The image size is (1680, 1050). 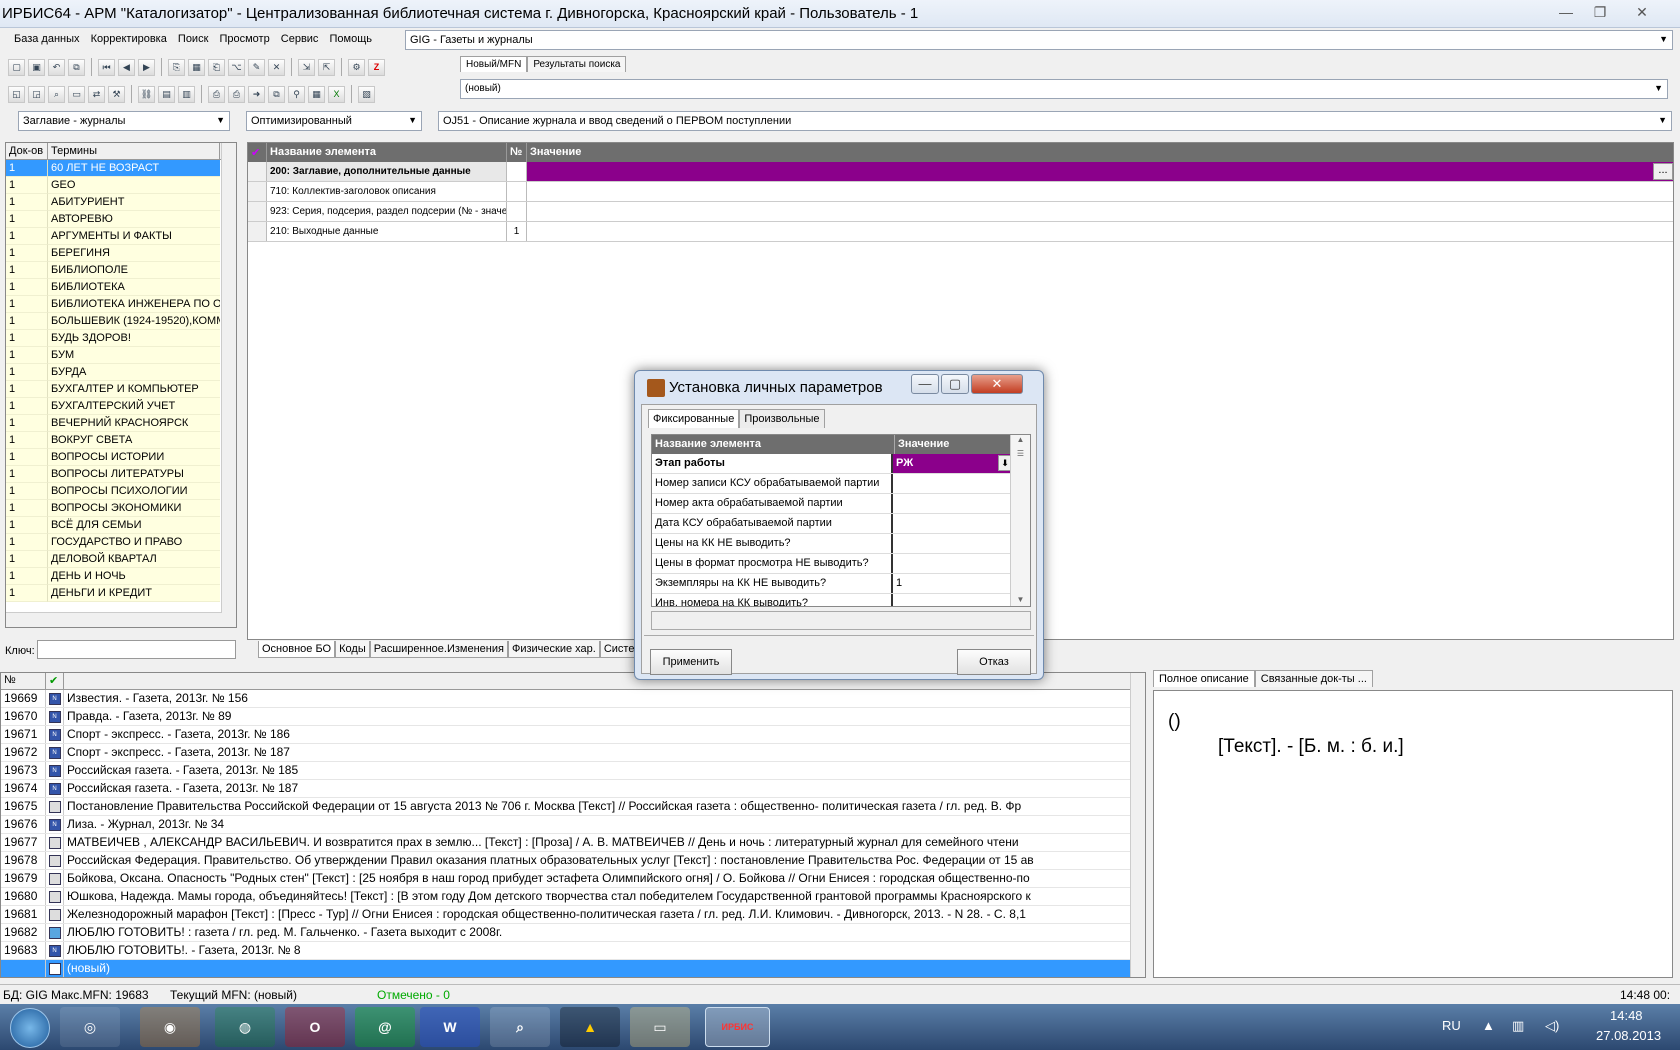 What do you see at coordinates (351, 36) in the screenshot?
I see `menu-help: Помощь` at bounding box center [351, 36].